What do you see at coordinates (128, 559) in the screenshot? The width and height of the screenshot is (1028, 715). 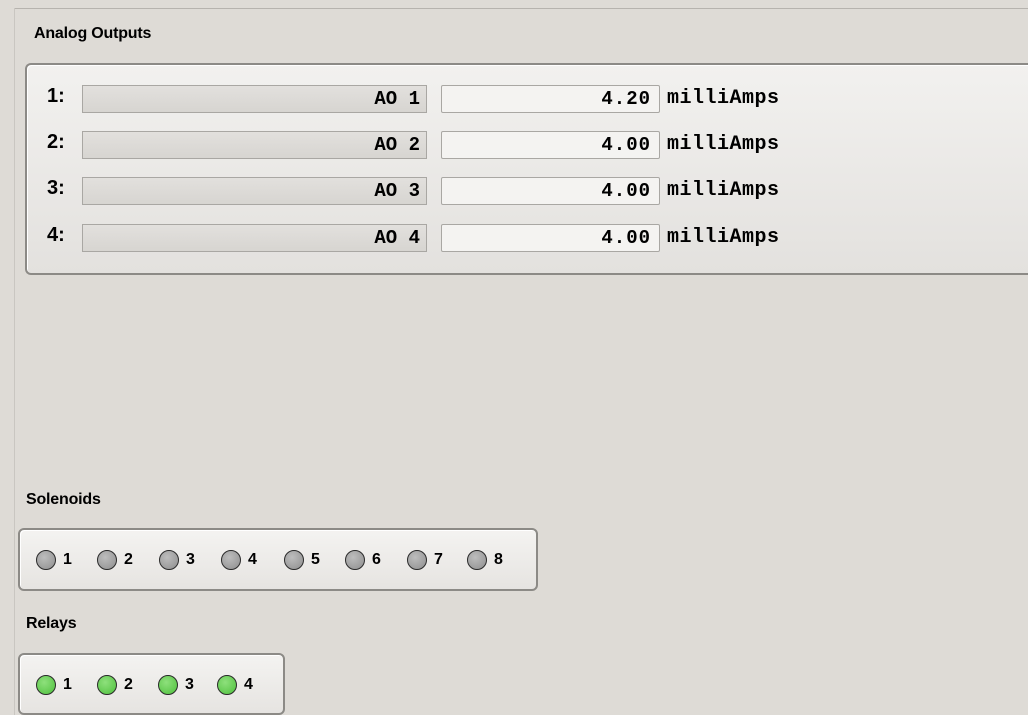 I see `solenoid-label: 2` at bounding box center [128, 559].